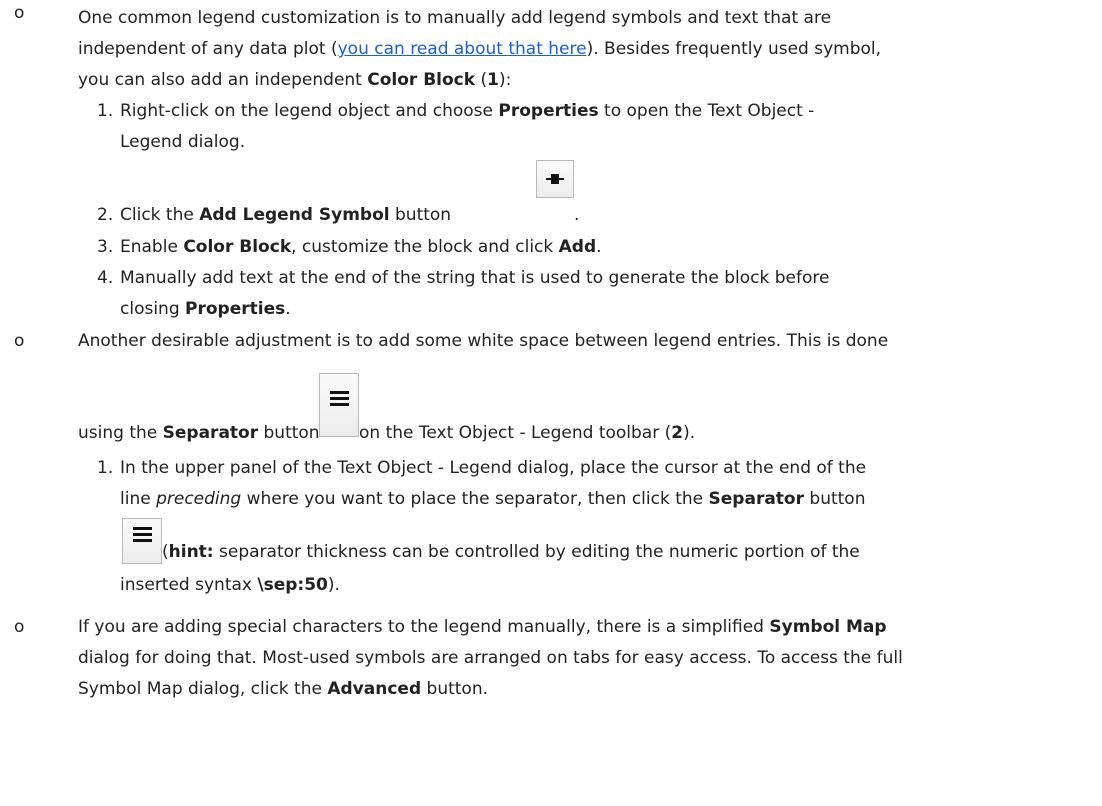 The height and width of the screenshot is (806, 1102). I want to click on add-legend-symbol-icon, so click(555, 179).